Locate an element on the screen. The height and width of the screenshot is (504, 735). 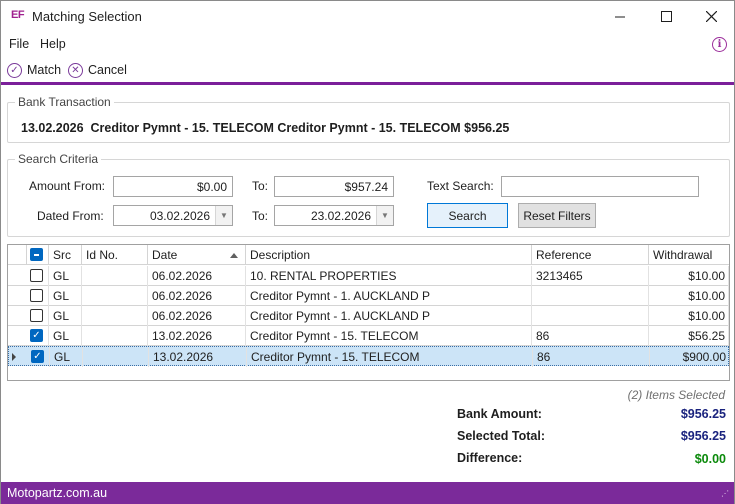
amount-from-field: $0.00 is located at coordinates (173, 186).